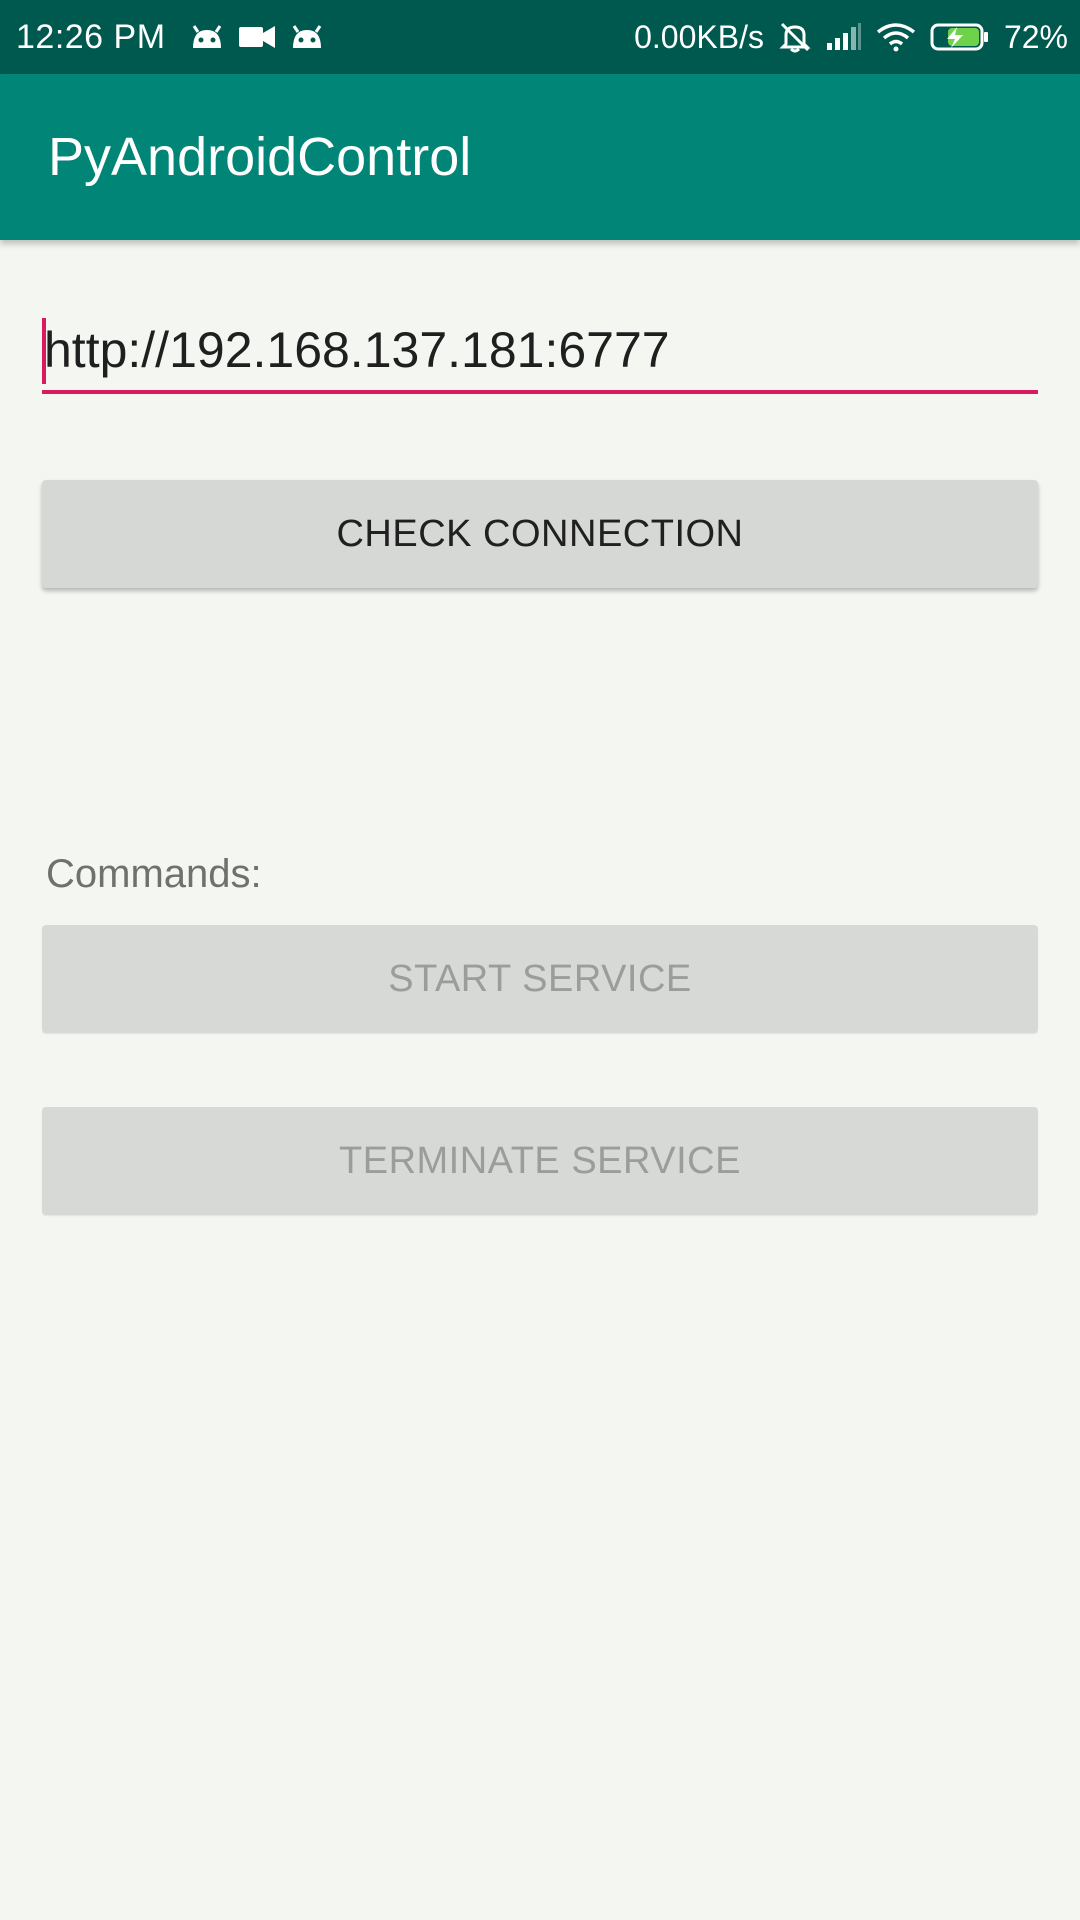 This screenshot has width=1080, height=1920. I want to click on status-time: 12:26 PM, so click(91, 36).